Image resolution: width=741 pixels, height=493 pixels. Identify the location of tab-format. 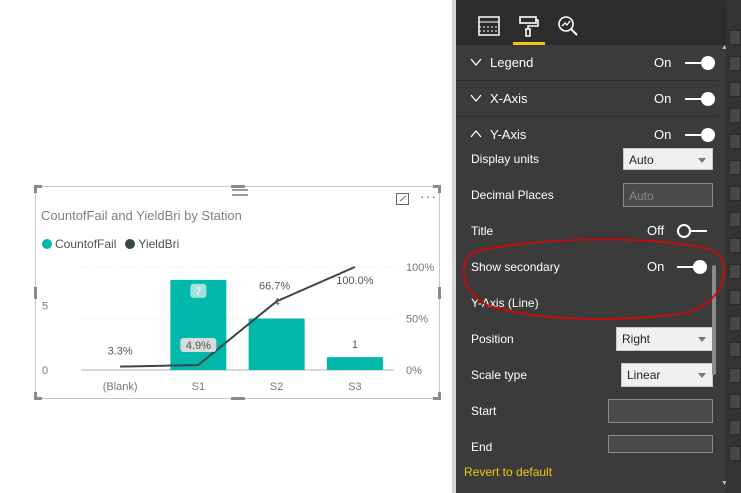
(529, 26).